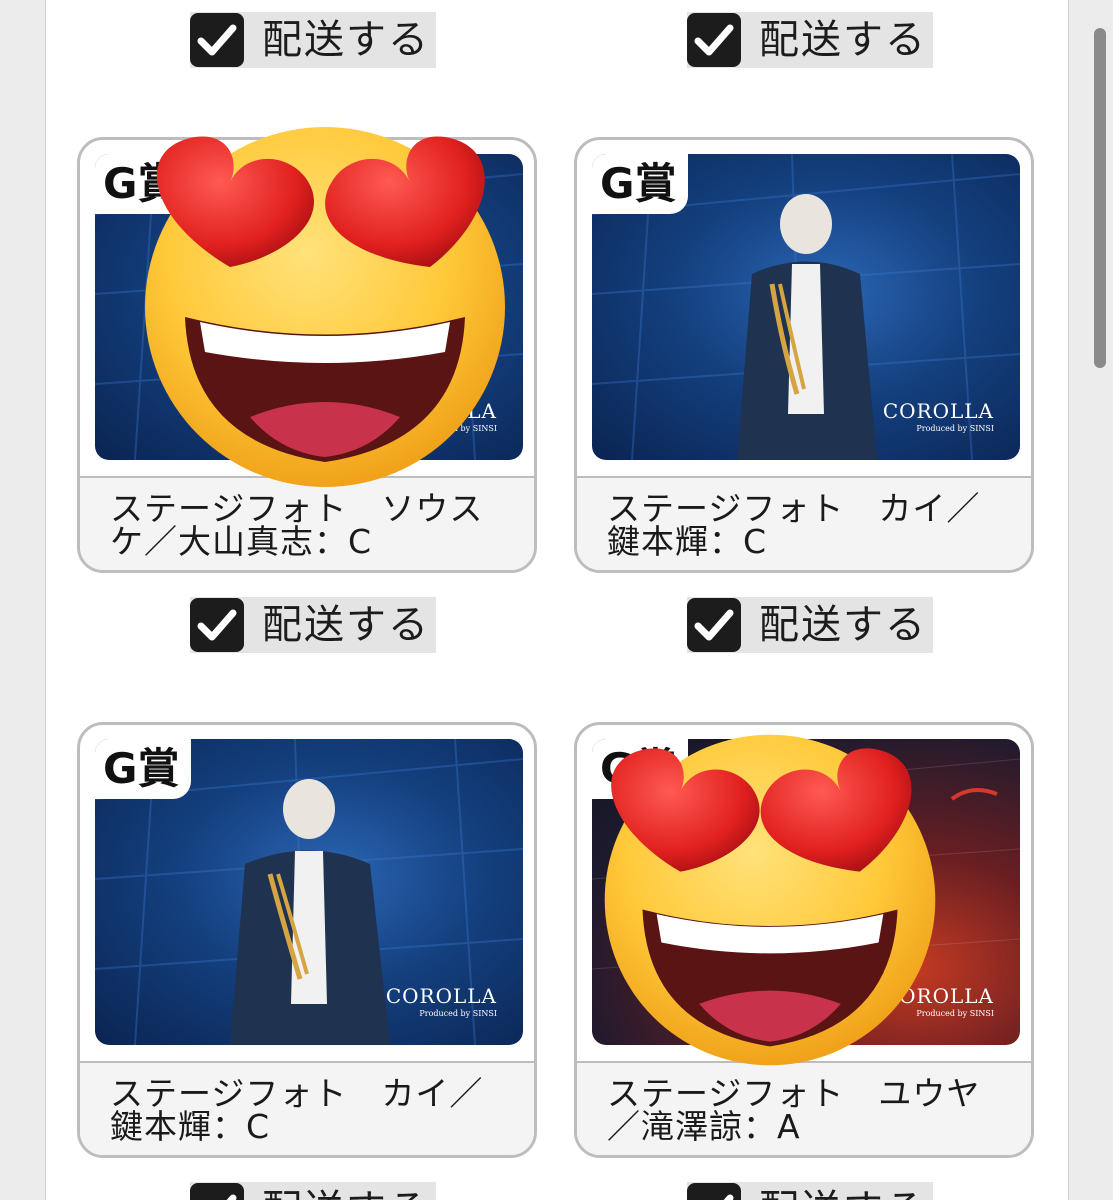 The width and height of the screenshot is (1113, 1200). What do you see at coordinates (297, 525) in the screenshot?
I see `card-title: ステージフォト ソウスケ／大山真志：C` at bounding box center [297, 525].